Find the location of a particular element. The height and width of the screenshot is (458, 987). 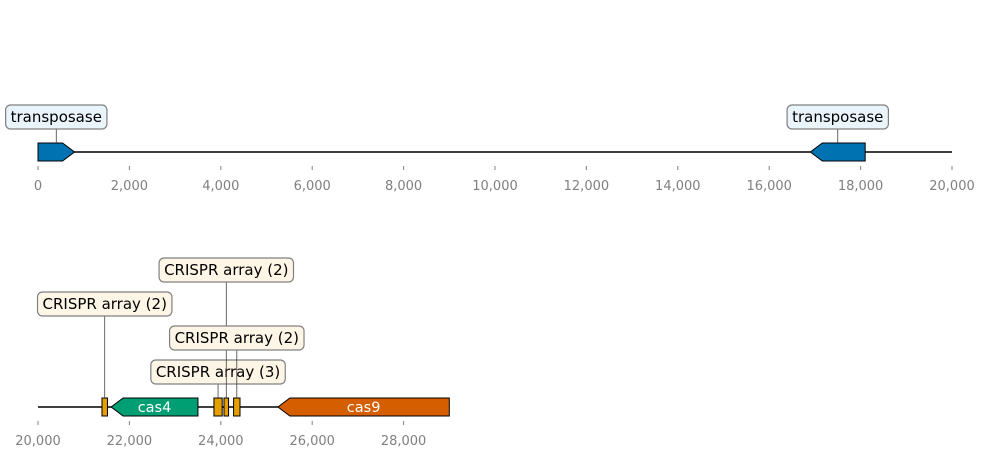

tick-label: 26,000 is located at coordinates (312, 441).